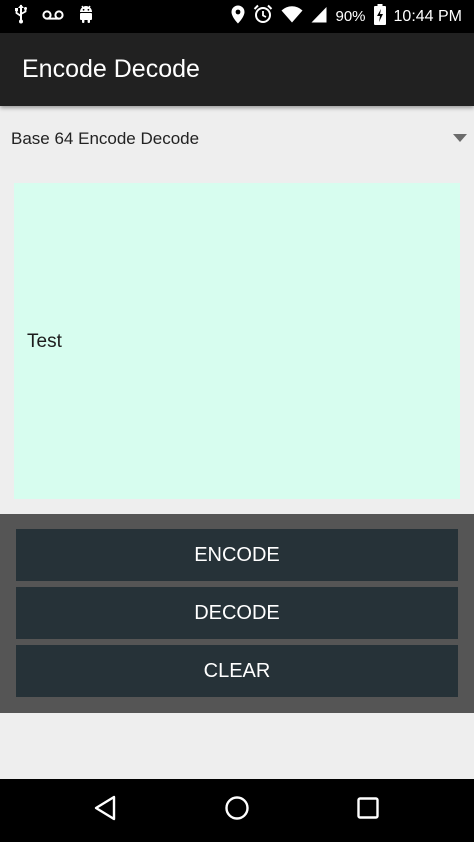 This screenshot has height=842, width=474. I want to click on clear-button: CLEAR, so click(237, 671).